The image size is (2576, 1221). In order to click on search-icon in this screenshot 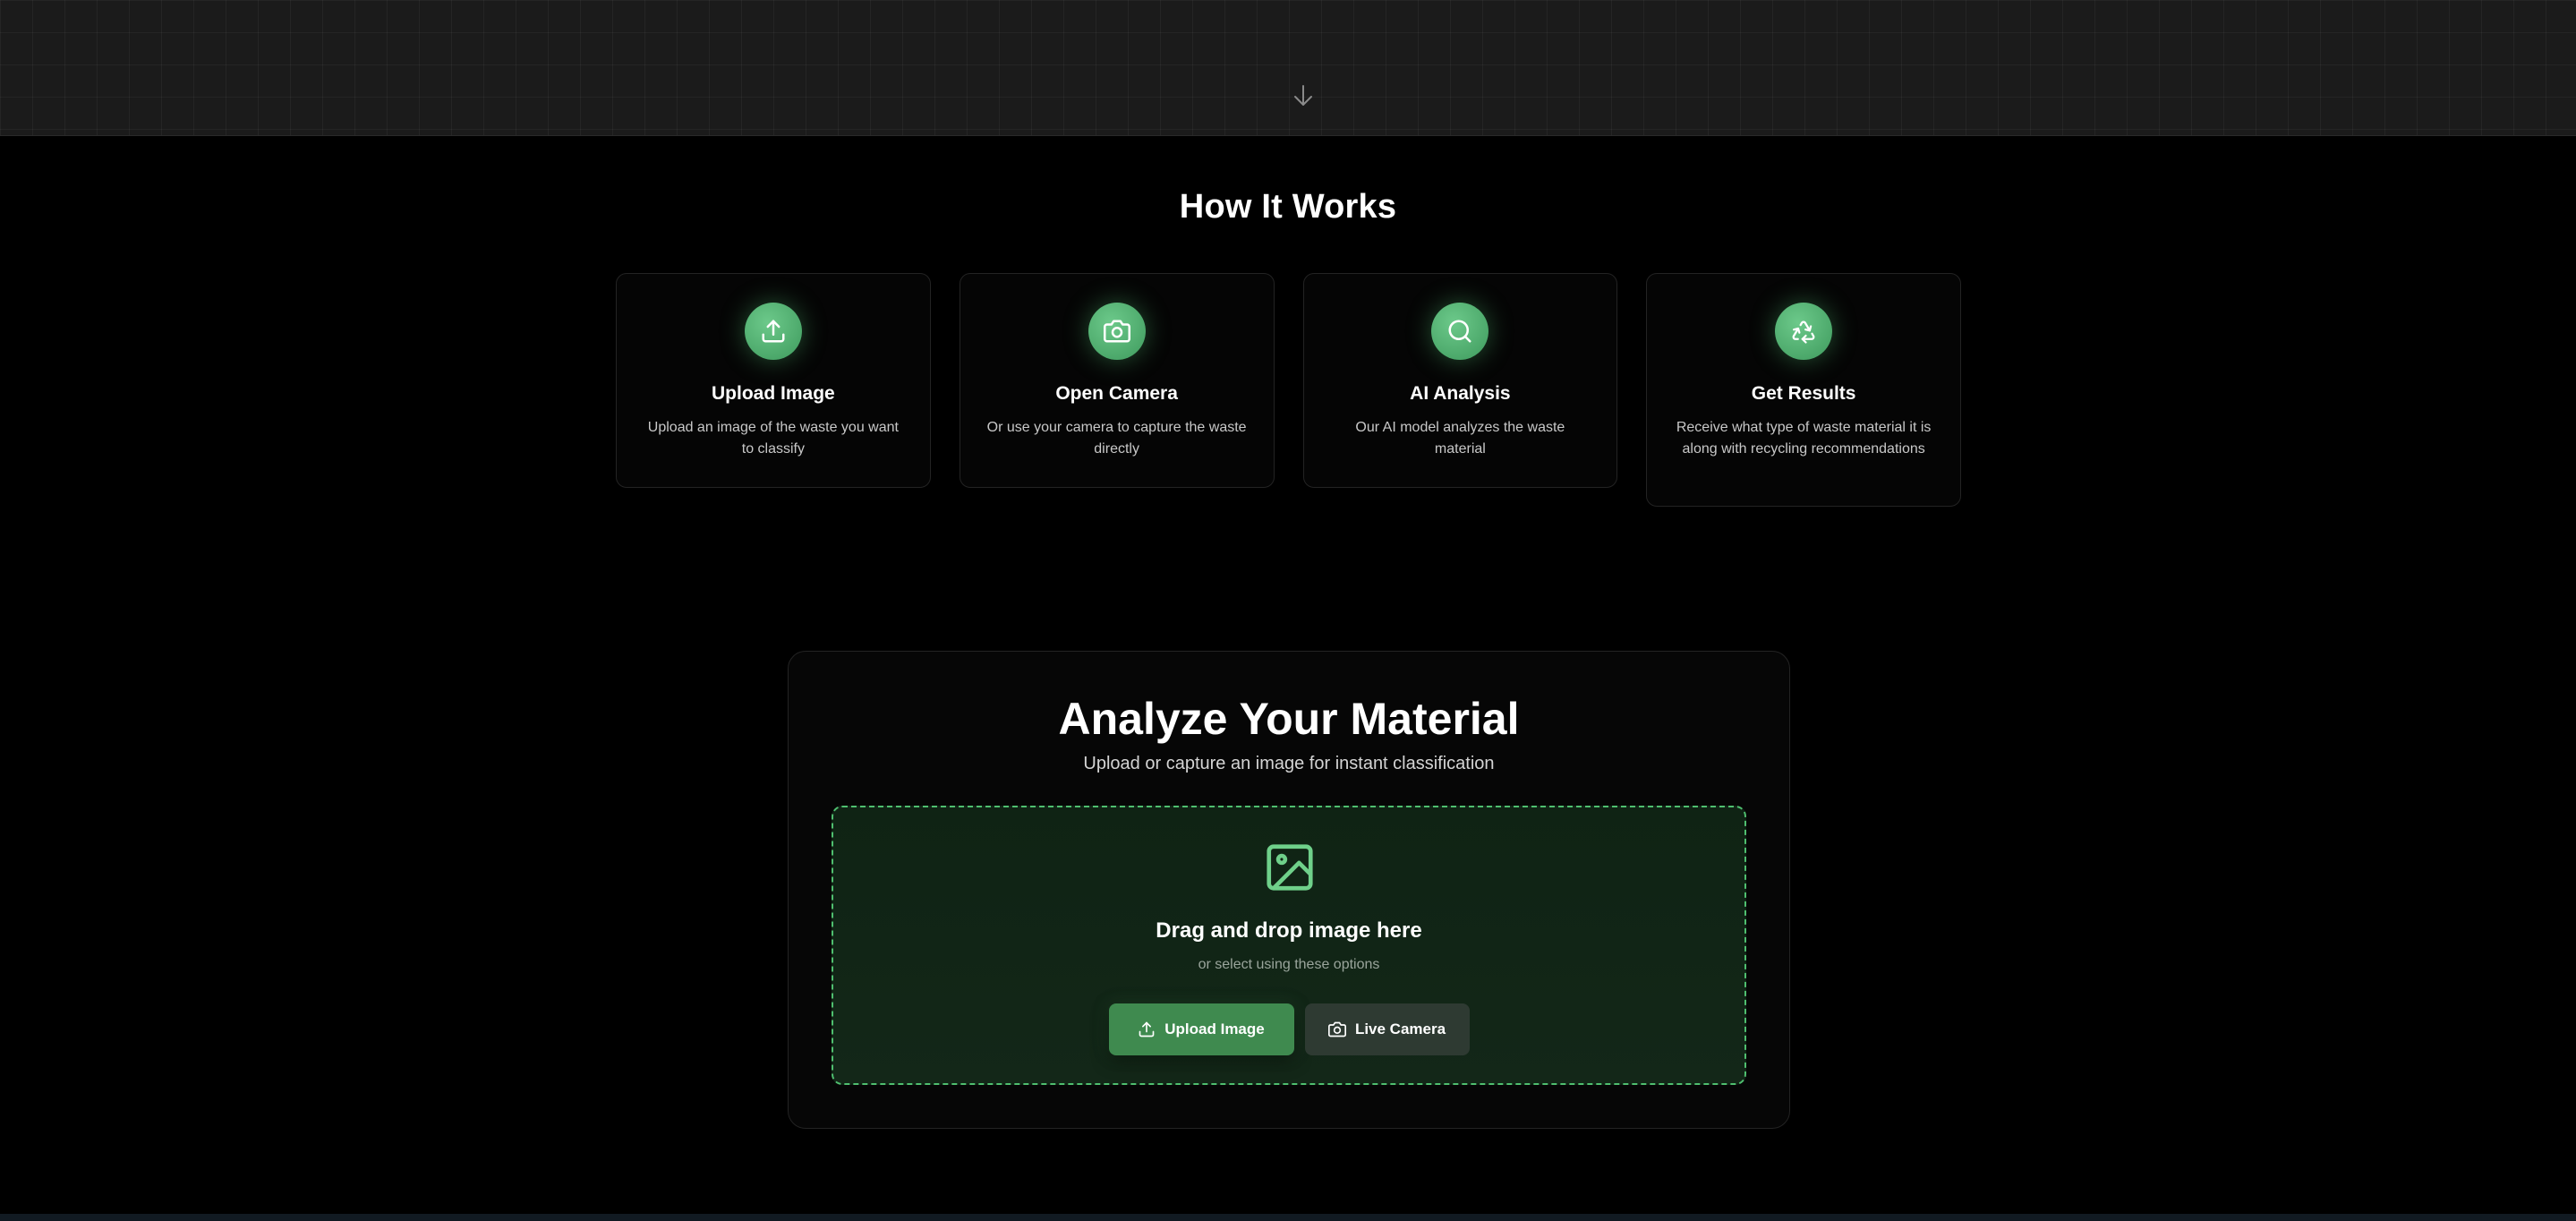, I will do `click(1460, 331)`.